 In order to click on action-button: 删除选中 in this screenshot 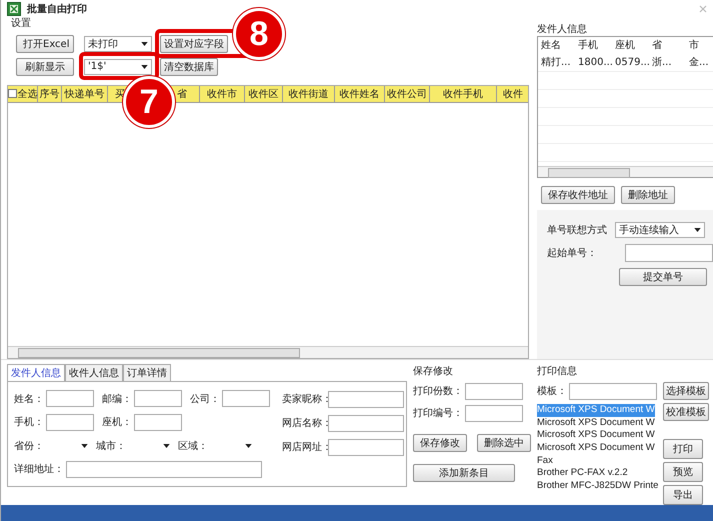, I will do `click(504, 443)`.